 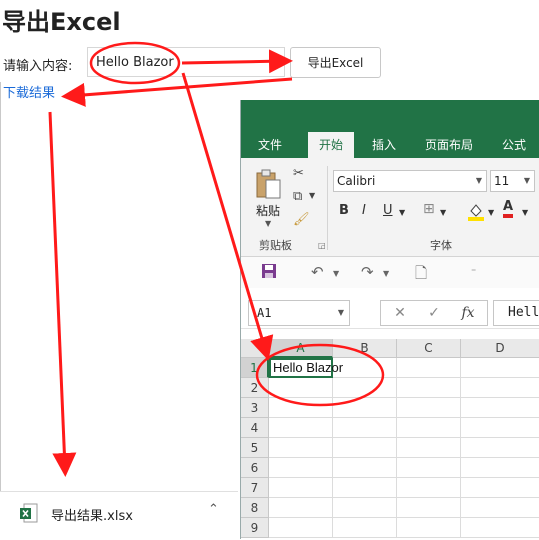 What do you see at coordinates (449, 145) in the screenshot?
I see `tab-page-layout: 页面布局` at bounding box center [449, 145].